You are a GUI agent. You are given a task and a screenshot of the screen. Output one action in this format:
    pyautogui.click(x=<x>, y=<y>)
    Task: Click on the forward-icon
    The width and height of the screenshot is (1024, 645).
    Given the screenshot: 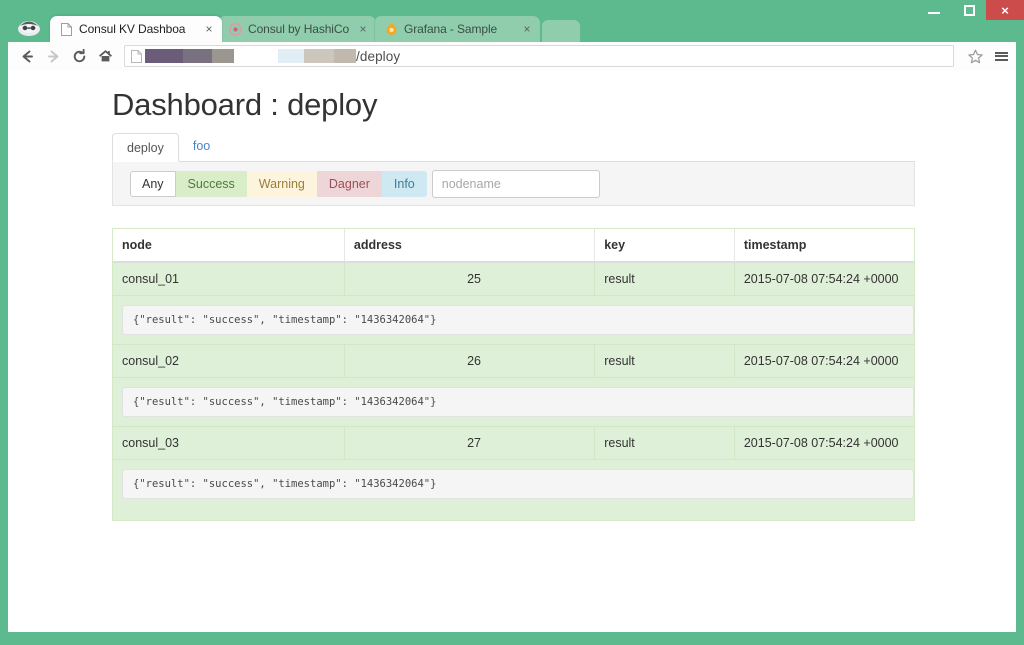 What is the action you would take?
    pyautogui.click(x=53, y=56)
    